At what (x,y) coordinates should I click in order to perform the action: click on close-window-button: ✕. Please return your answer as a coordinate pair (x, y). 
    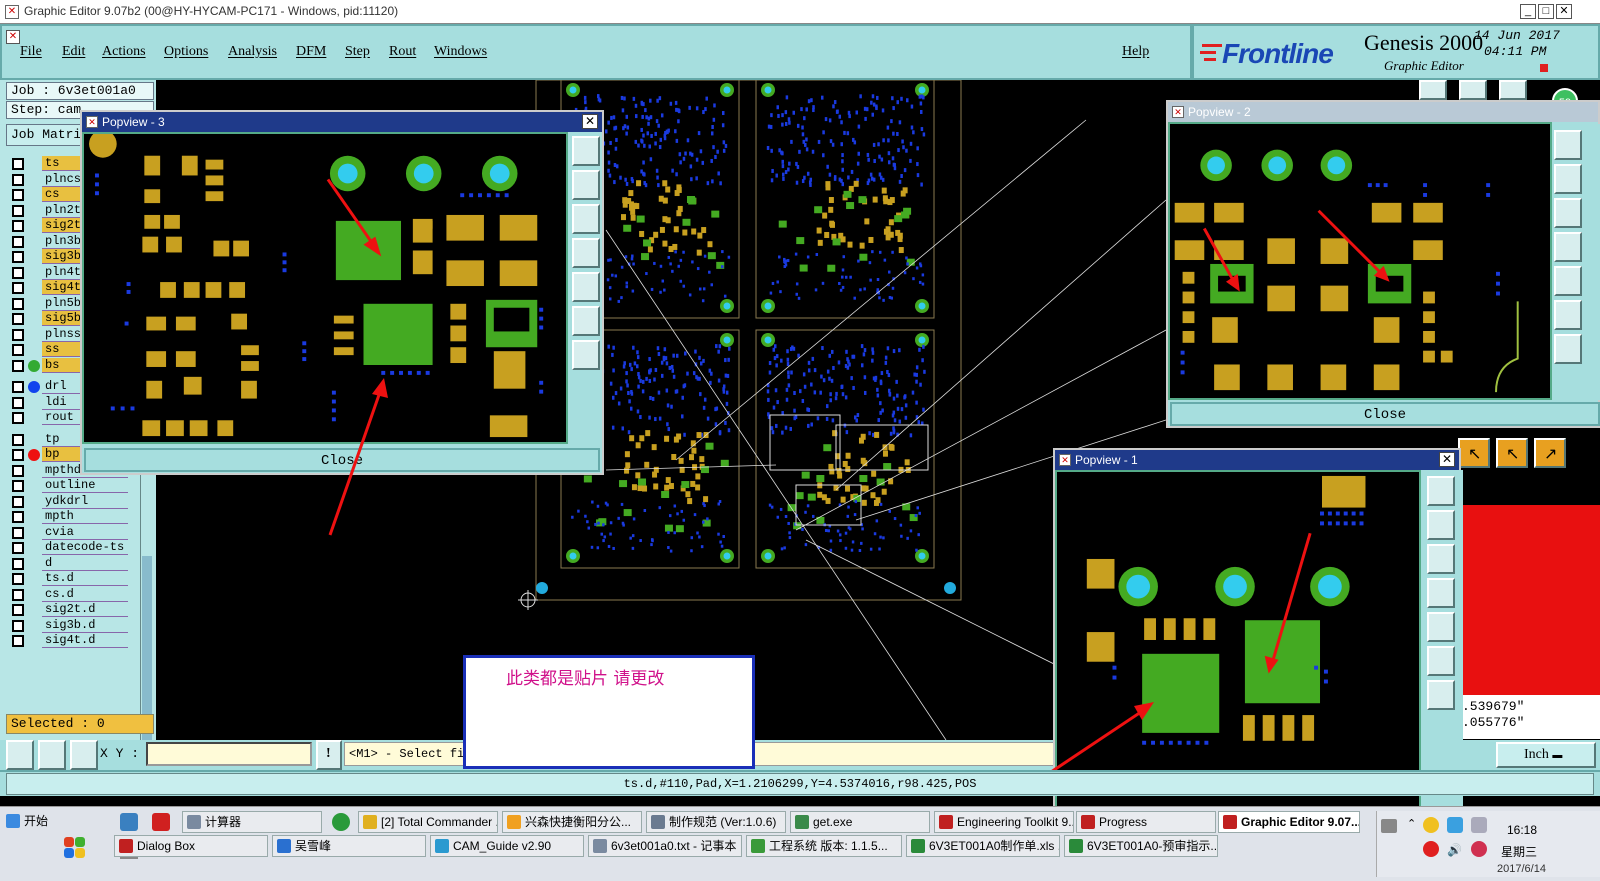
    Looking at the image, I should click on (1564, 11).